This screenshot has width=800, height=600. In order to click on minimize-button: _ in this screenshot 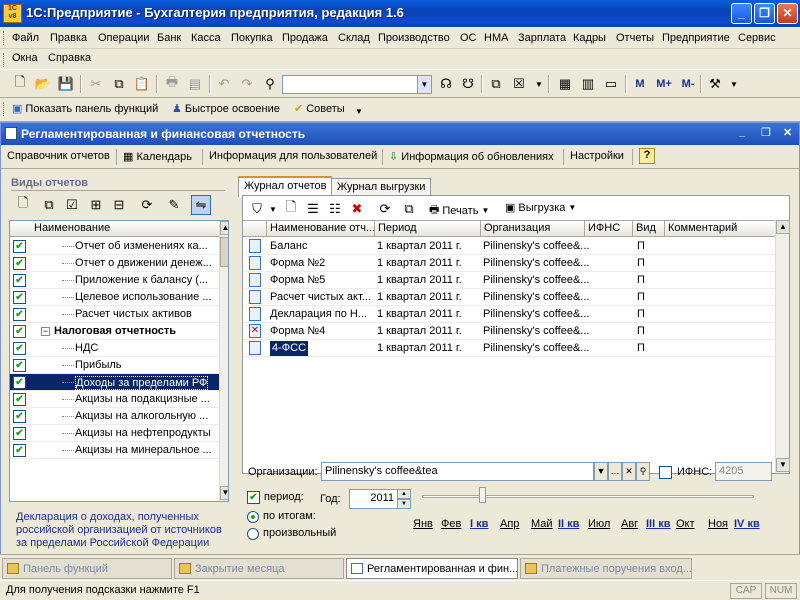, I will do `click(741, 13)`.